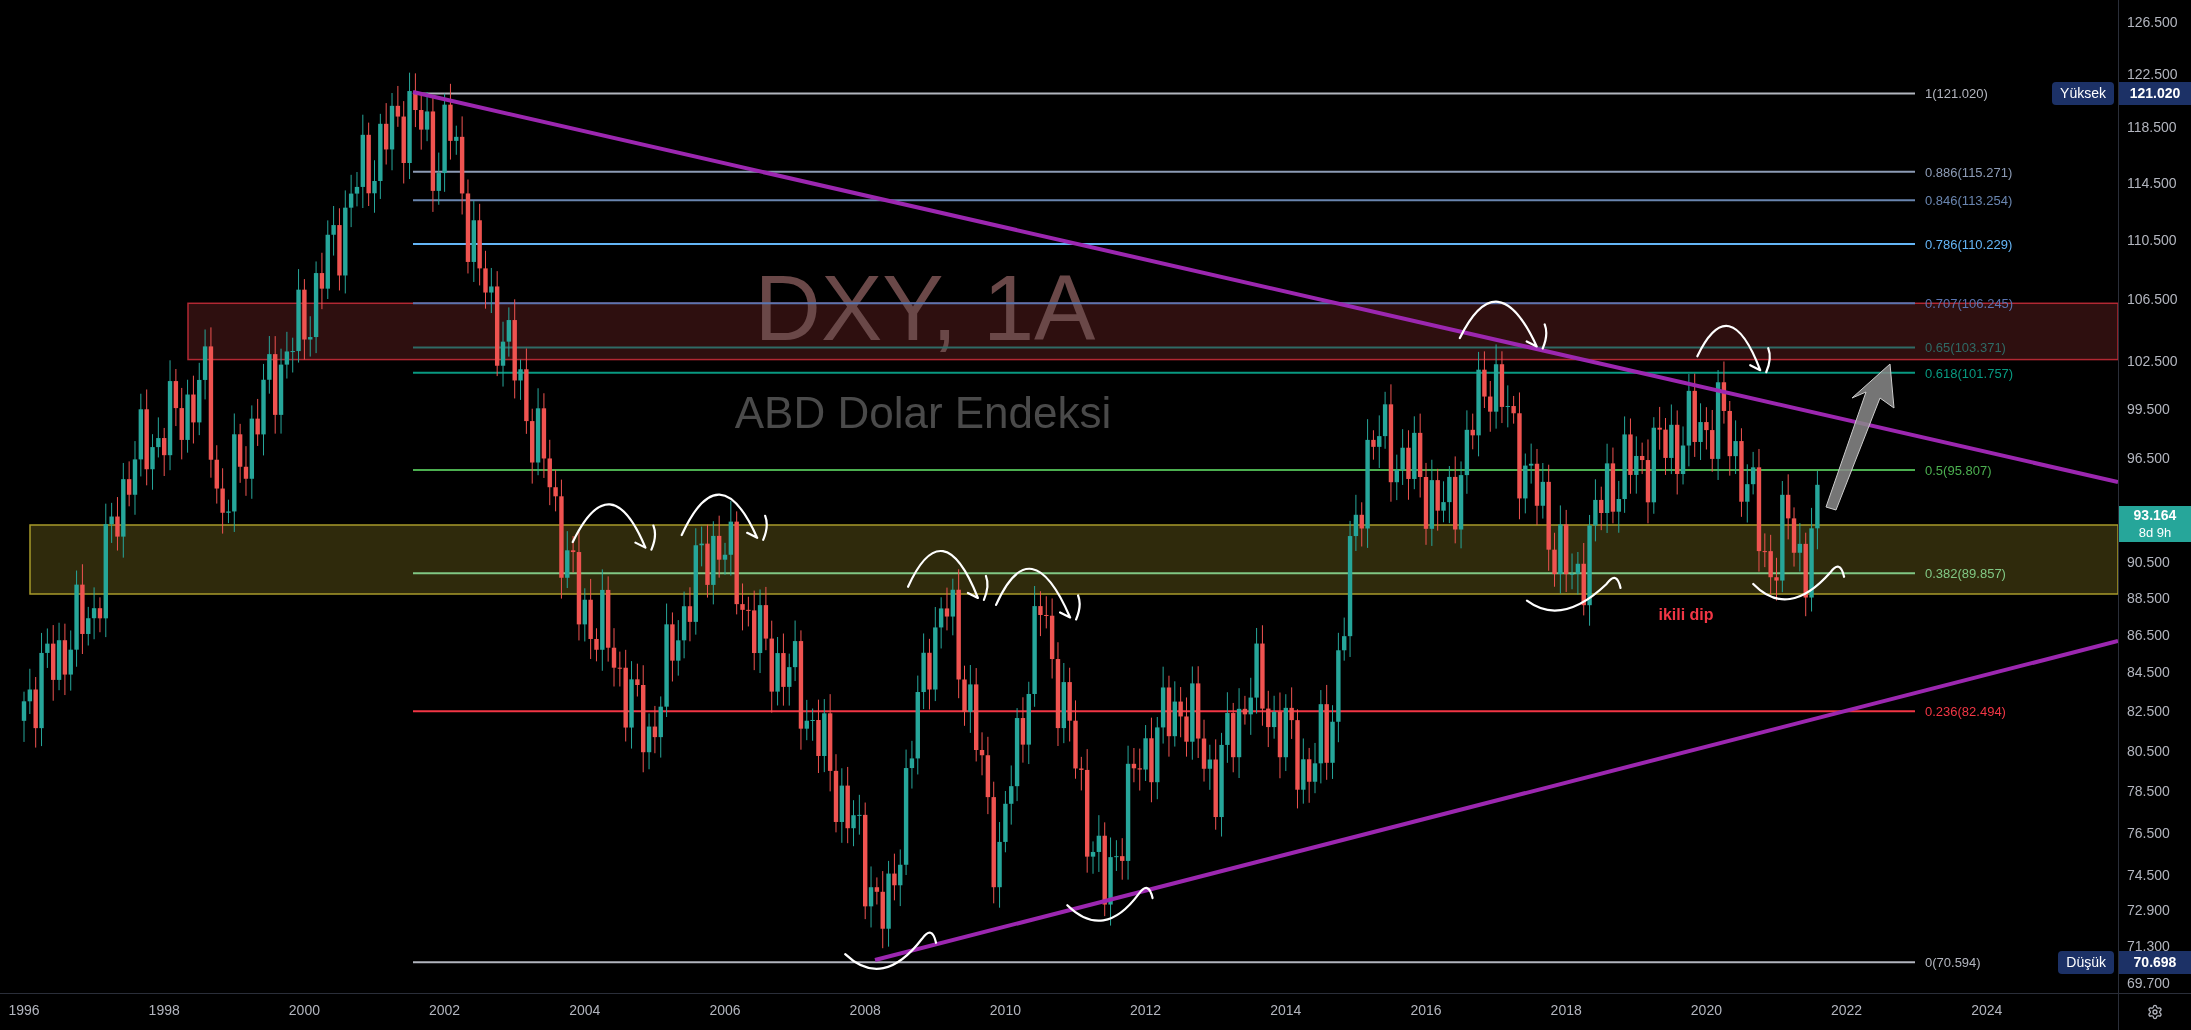  I want to click on time-tick-label: 2012, so click(1146, 1010).